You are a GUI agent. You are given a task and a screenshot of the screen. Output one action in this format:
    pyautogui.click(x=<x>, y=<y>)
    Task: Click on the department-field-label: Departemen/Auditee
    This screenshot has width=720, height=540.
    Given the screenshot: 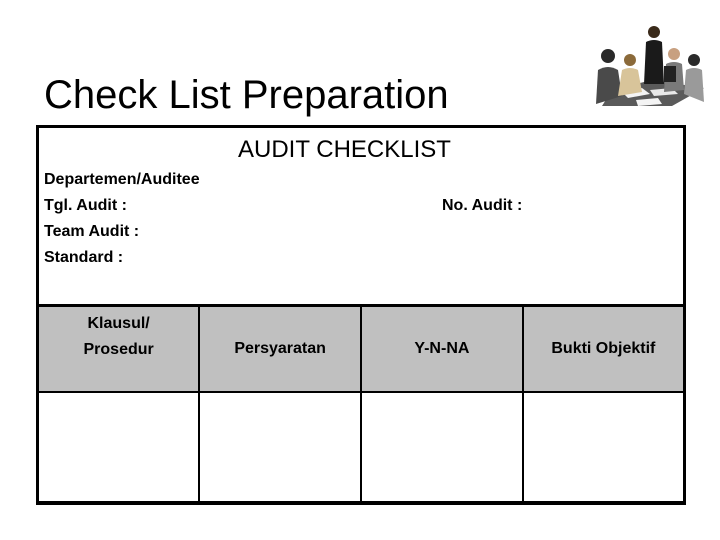 What is the action you would take?
    pyautogui.click(x=122, y=179)
    